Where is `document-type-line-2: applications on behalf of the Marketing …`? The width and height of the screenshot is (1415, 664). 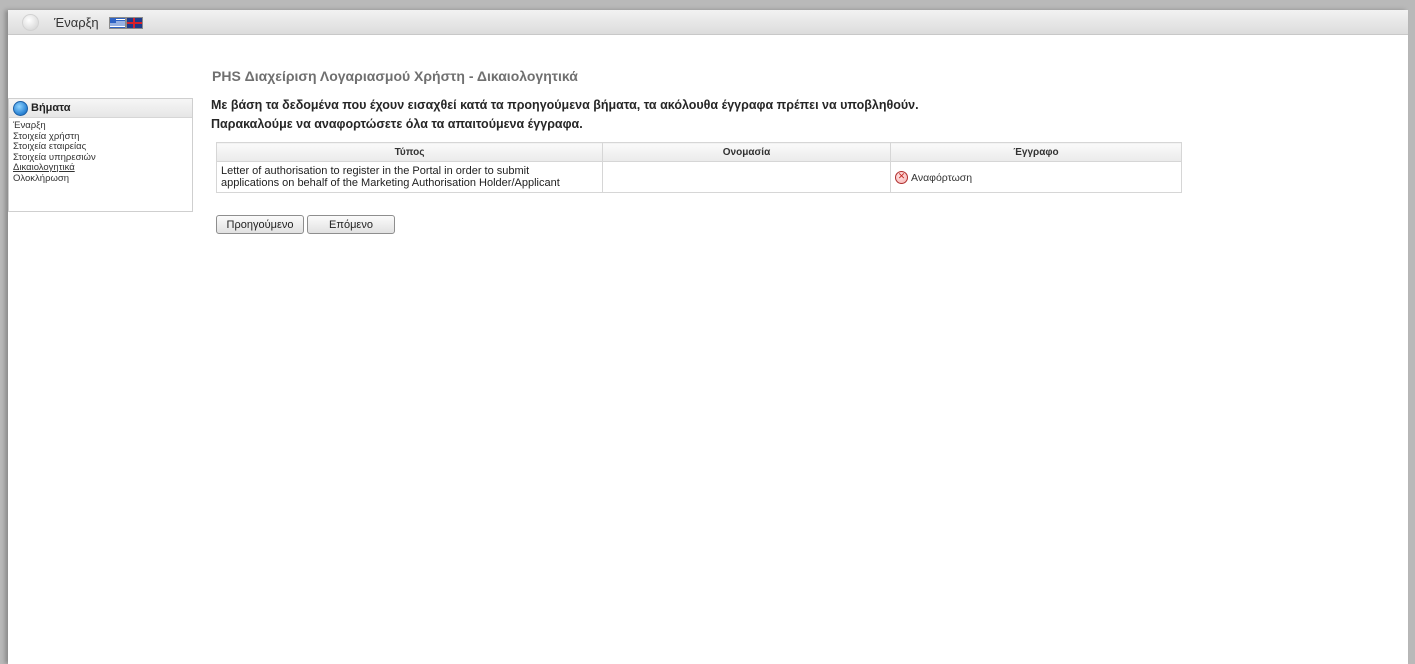
document-type-line-2: applications on behalf of the Marketing … is located at coordinates (390, 183).